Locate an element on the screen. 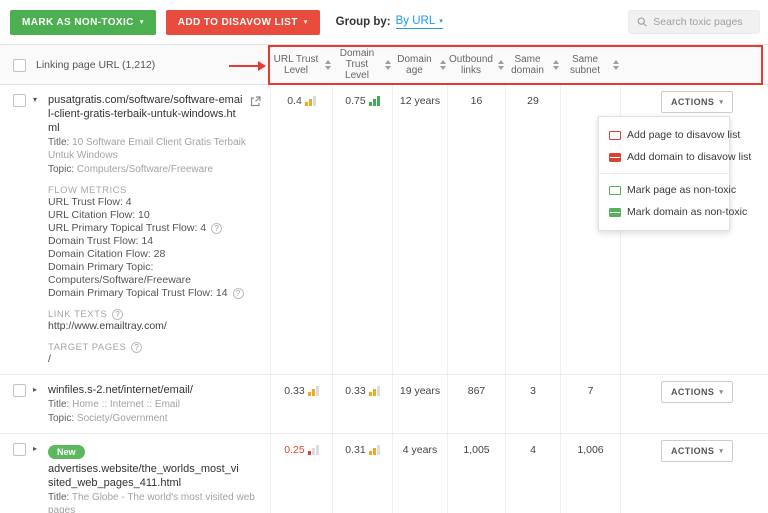 This screenshot has width=768, height=513. same-domain-cell: 3 is located at coordinates (532, 404).